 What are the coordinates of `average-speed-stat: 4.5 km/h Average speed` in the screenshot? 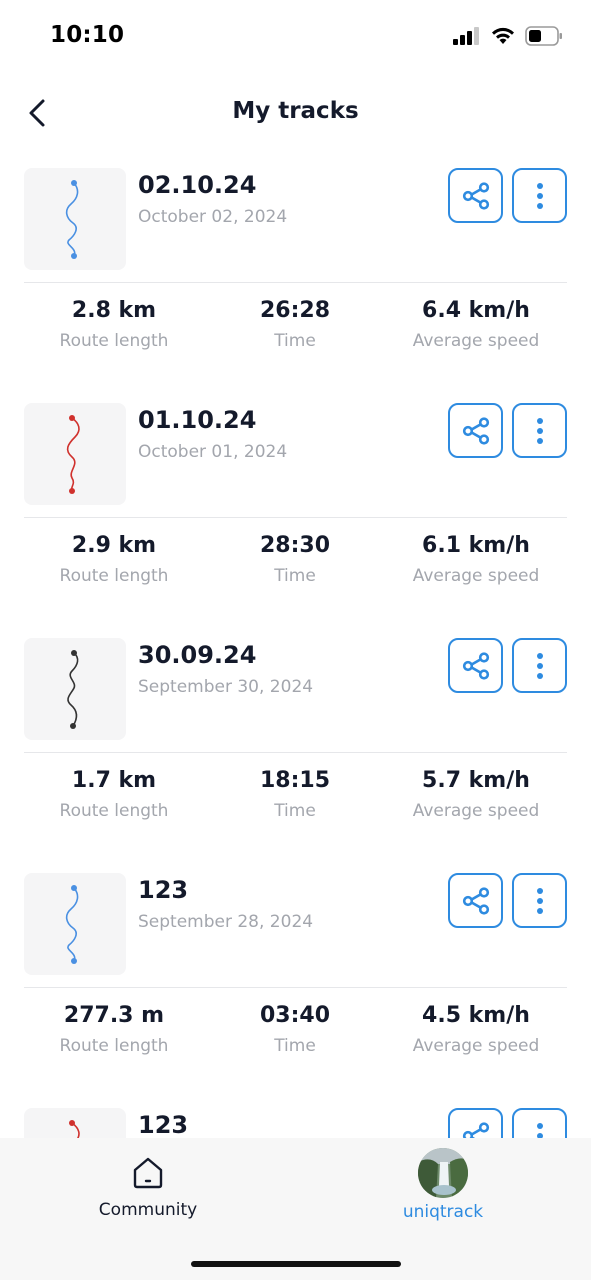 It's located at (476, 1028).